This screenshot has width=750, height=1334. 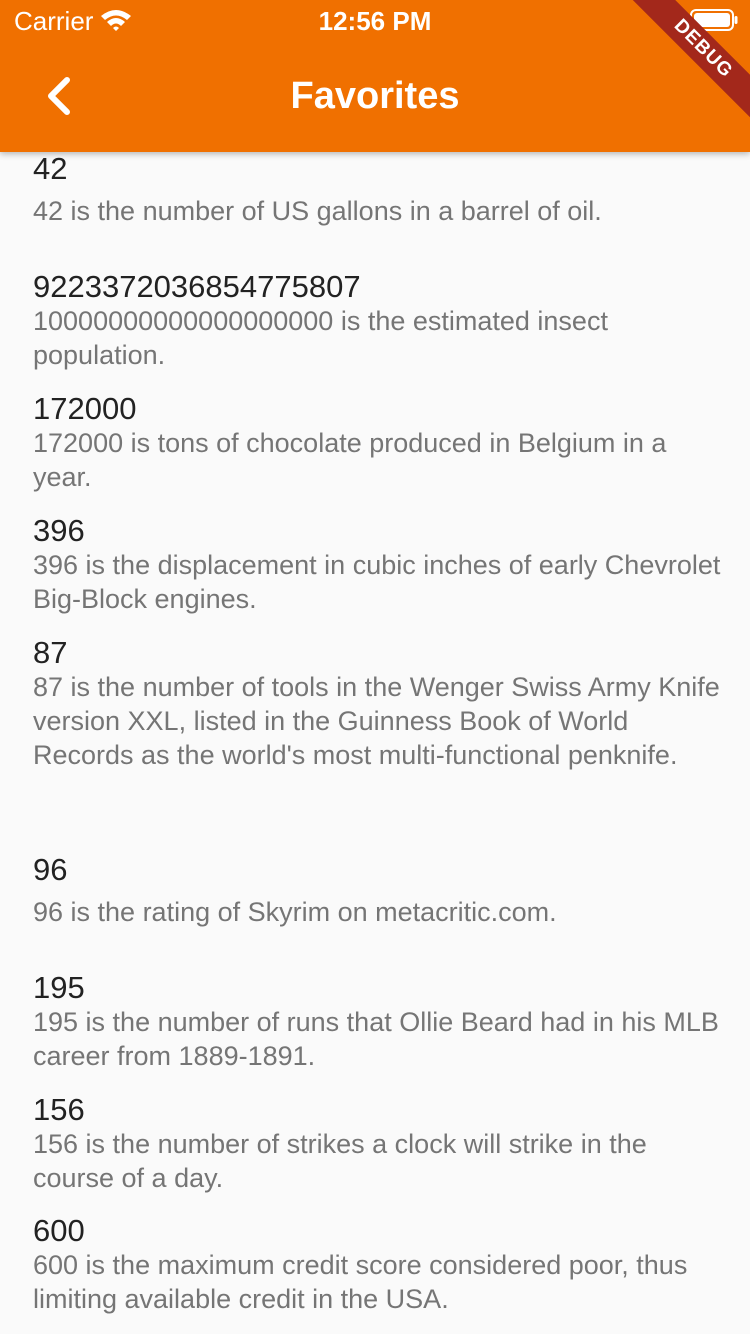 I want to click on favorite-number: 396, so click(x=59, y=530).